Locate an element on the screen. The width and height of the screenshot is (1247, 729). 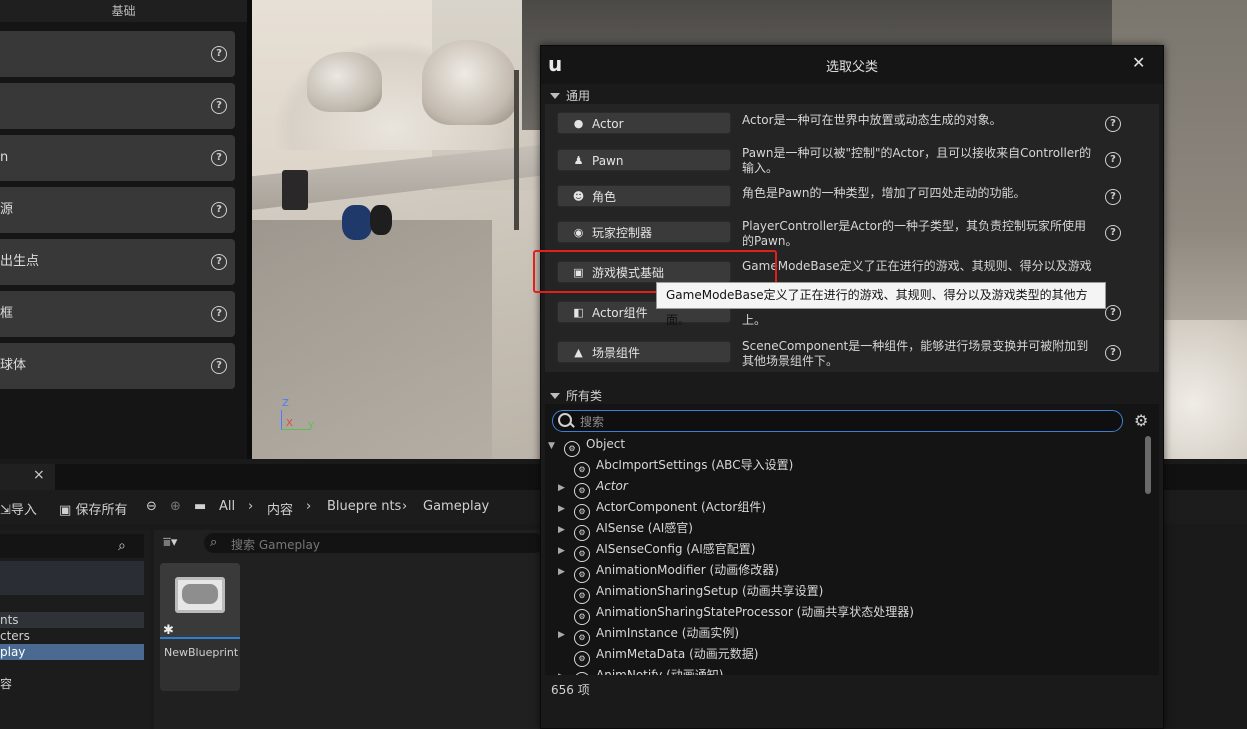
asset-search-placeholder: 搜索 Gameplay is located at coordinates (275, 545).